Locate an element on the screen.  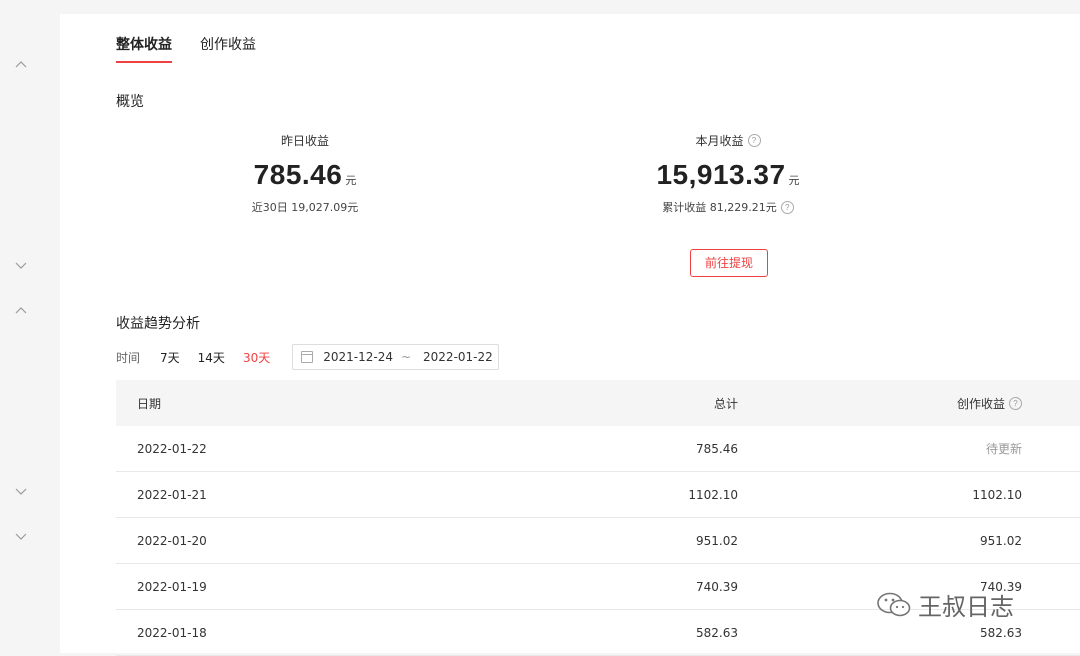
table-row: 2022-01-22 785.46 待更新 is located at coordinates (598, 449).